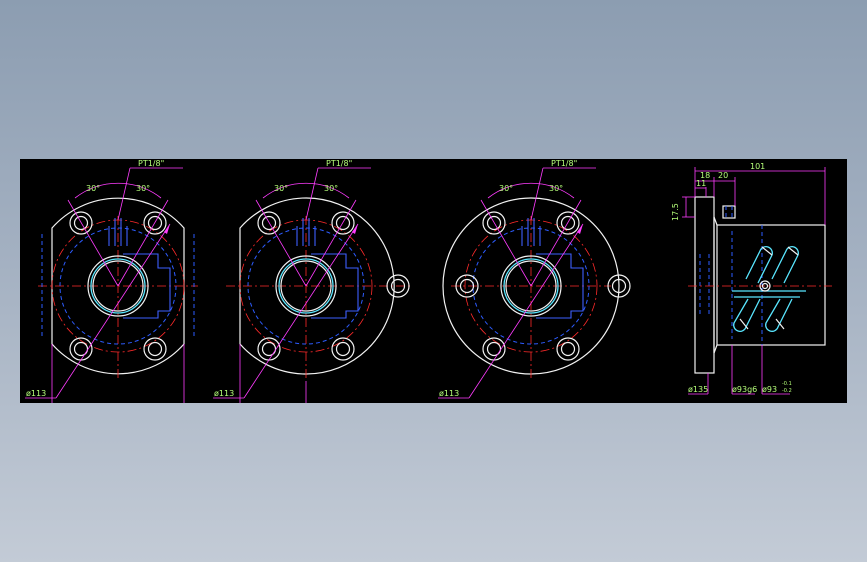 Image resolution: width=867 pixels, height=562 pixels. I want to click on return-tube, so click(769, 289).